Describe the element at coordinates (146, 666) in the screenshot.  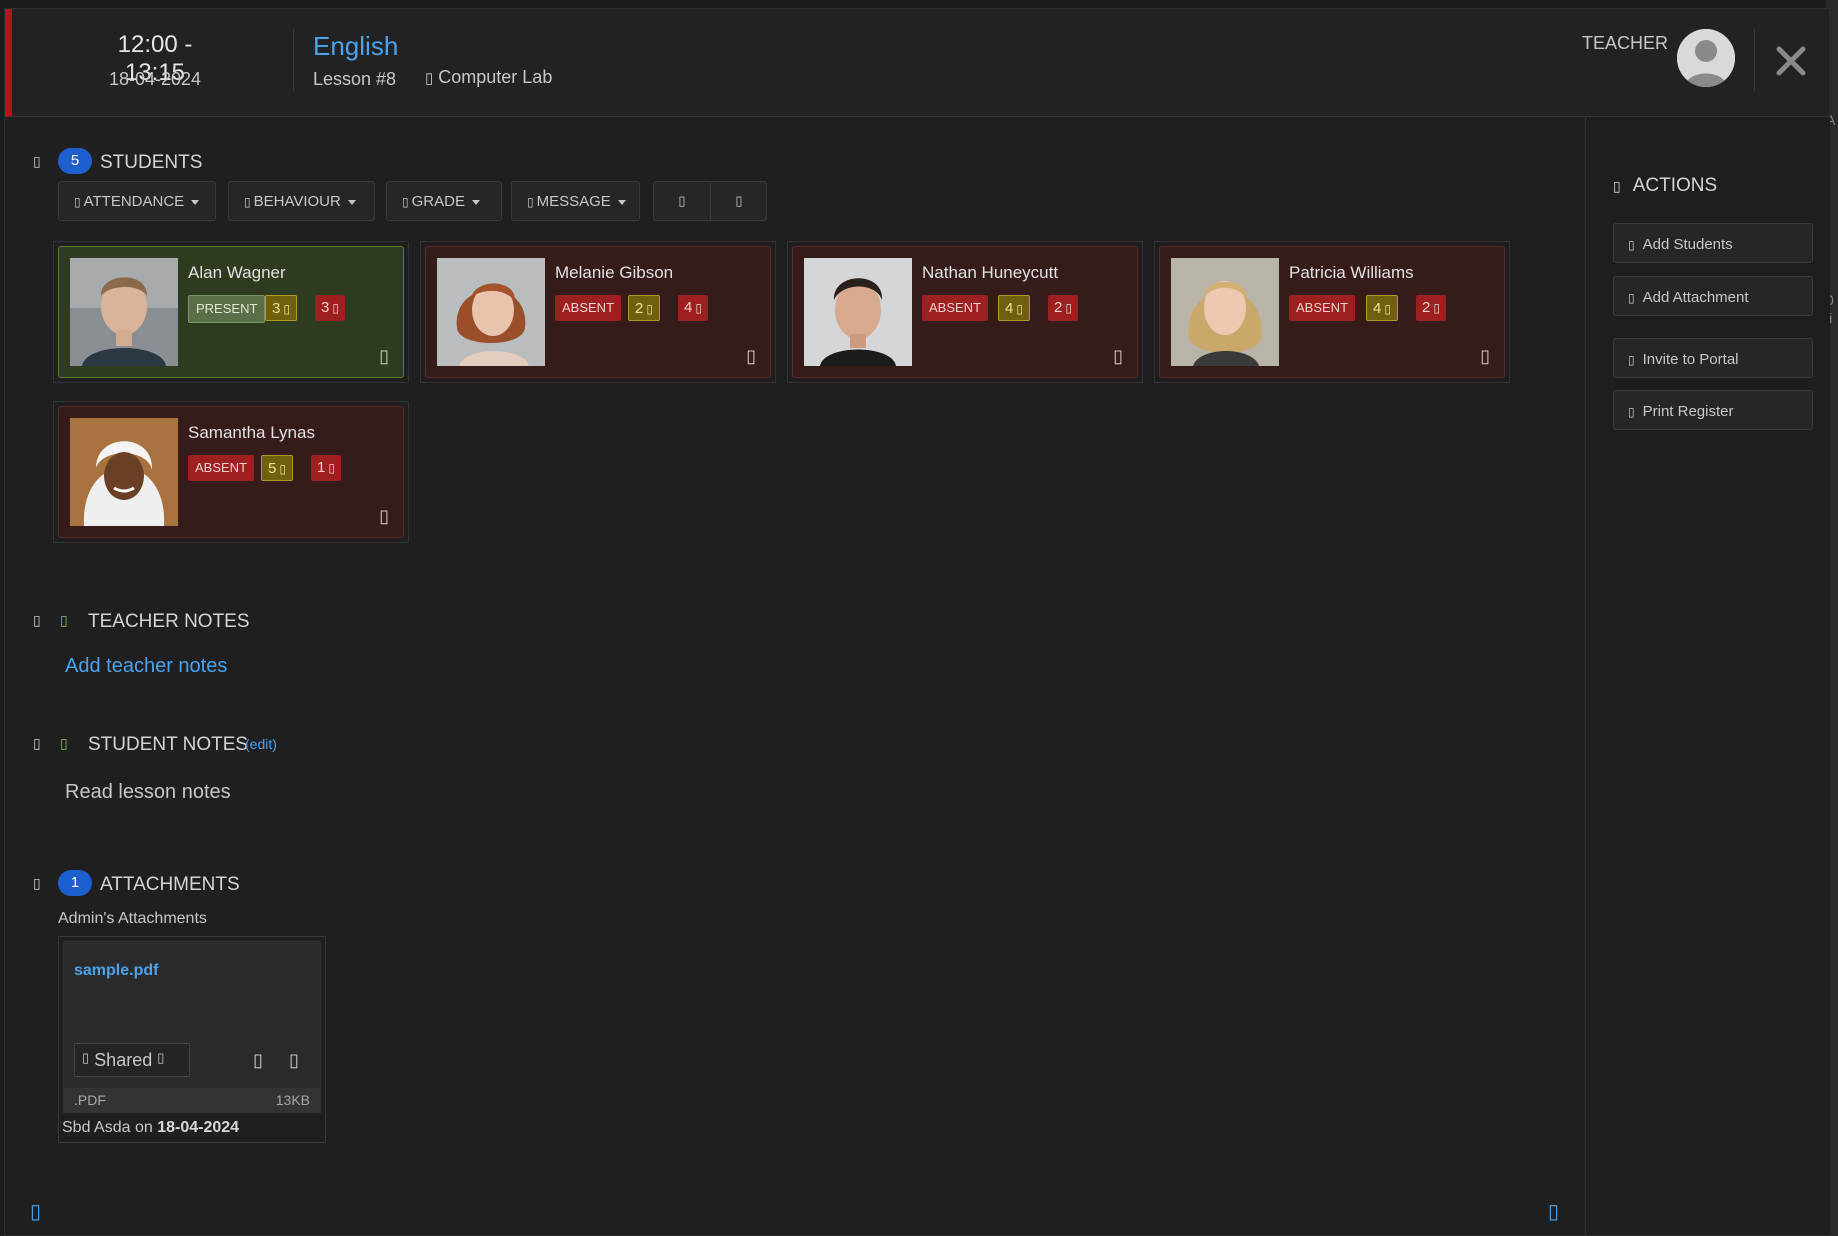
I see `add-teacher-notes-link: Add teacher notes` at that location.